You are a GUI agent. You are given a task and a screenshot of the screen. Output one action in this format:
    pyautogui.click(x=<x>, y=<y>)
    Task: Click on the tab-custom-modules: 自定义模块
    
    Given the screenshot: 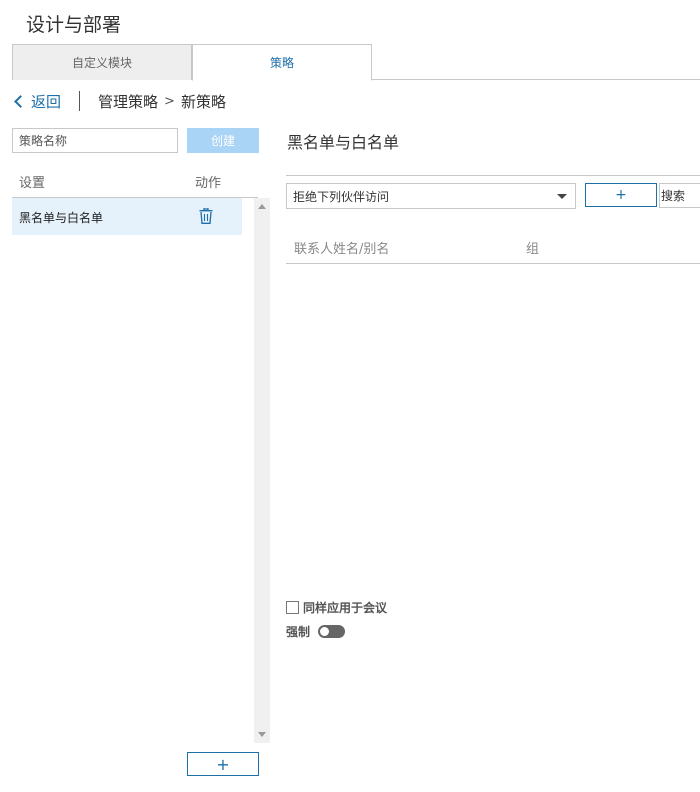 What is the action you would take?
    pyautogui.click(x=102, y=62)
    